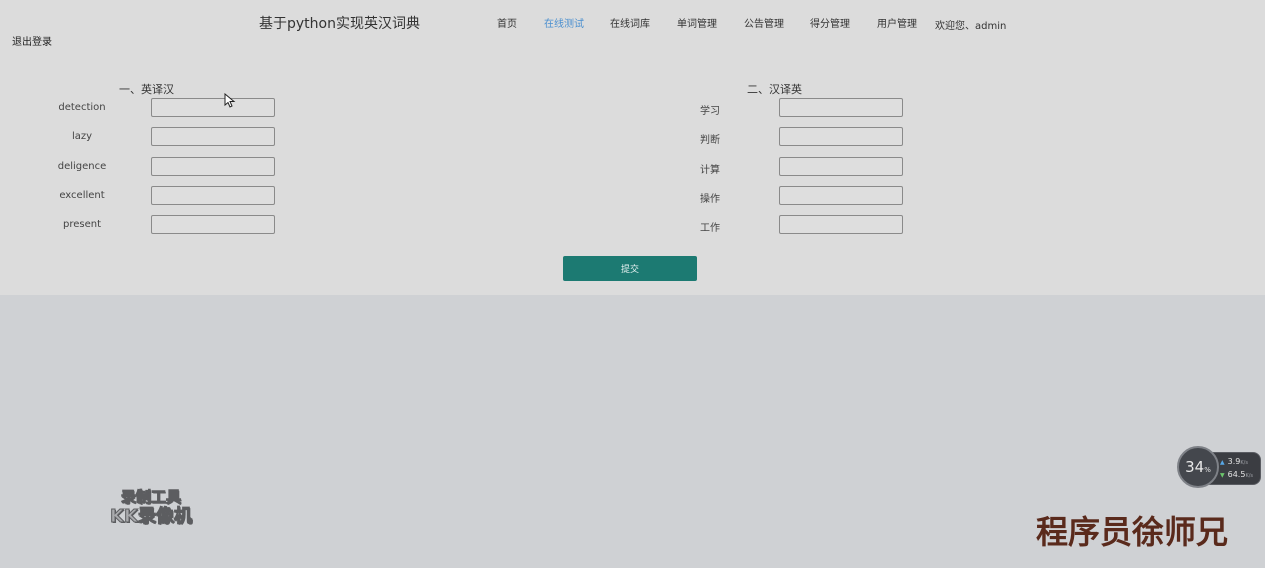 The height and width of the screenshot is (568, 1265). I want to click on nav-online-test: 在线测试, so click(564, 22).